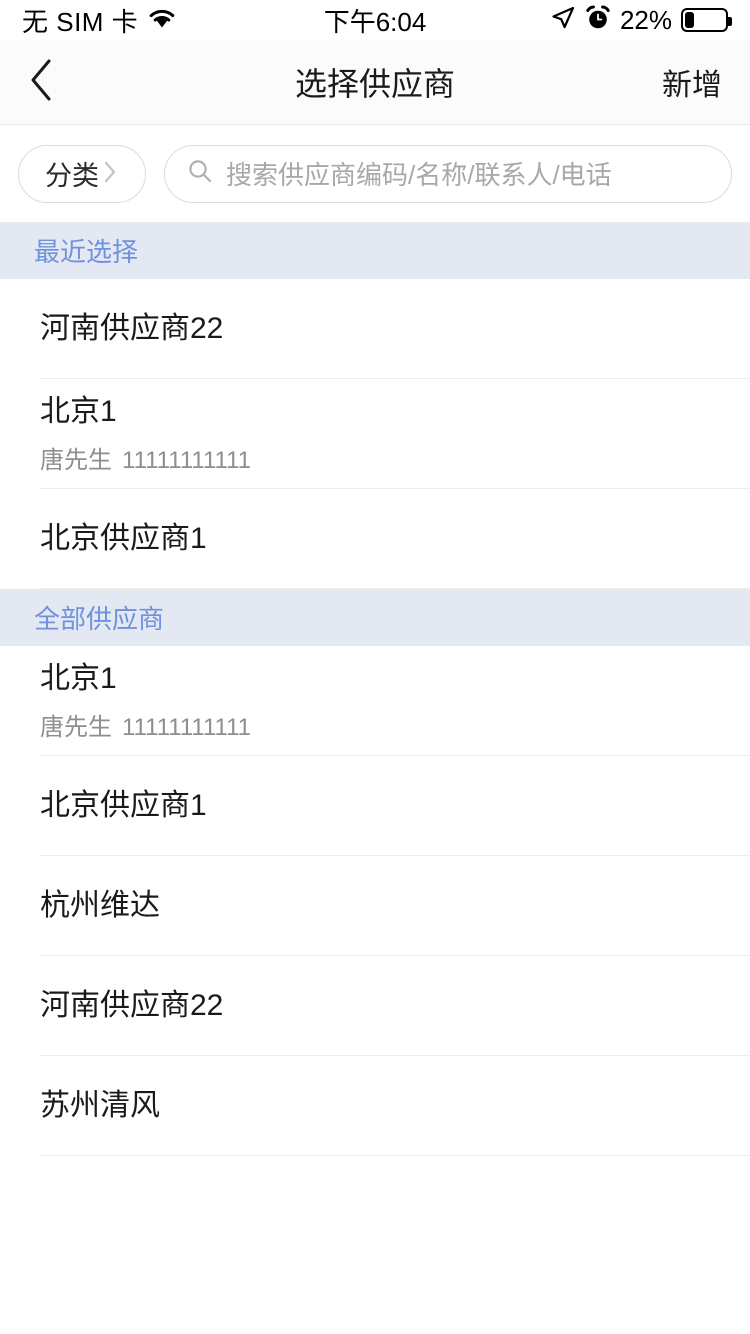 The image size is (750, 1334). What do you see at coordinates (692, 82) in the screenshot?
I see `add-supplier-button: 新增` at bounding box center [692, 82].